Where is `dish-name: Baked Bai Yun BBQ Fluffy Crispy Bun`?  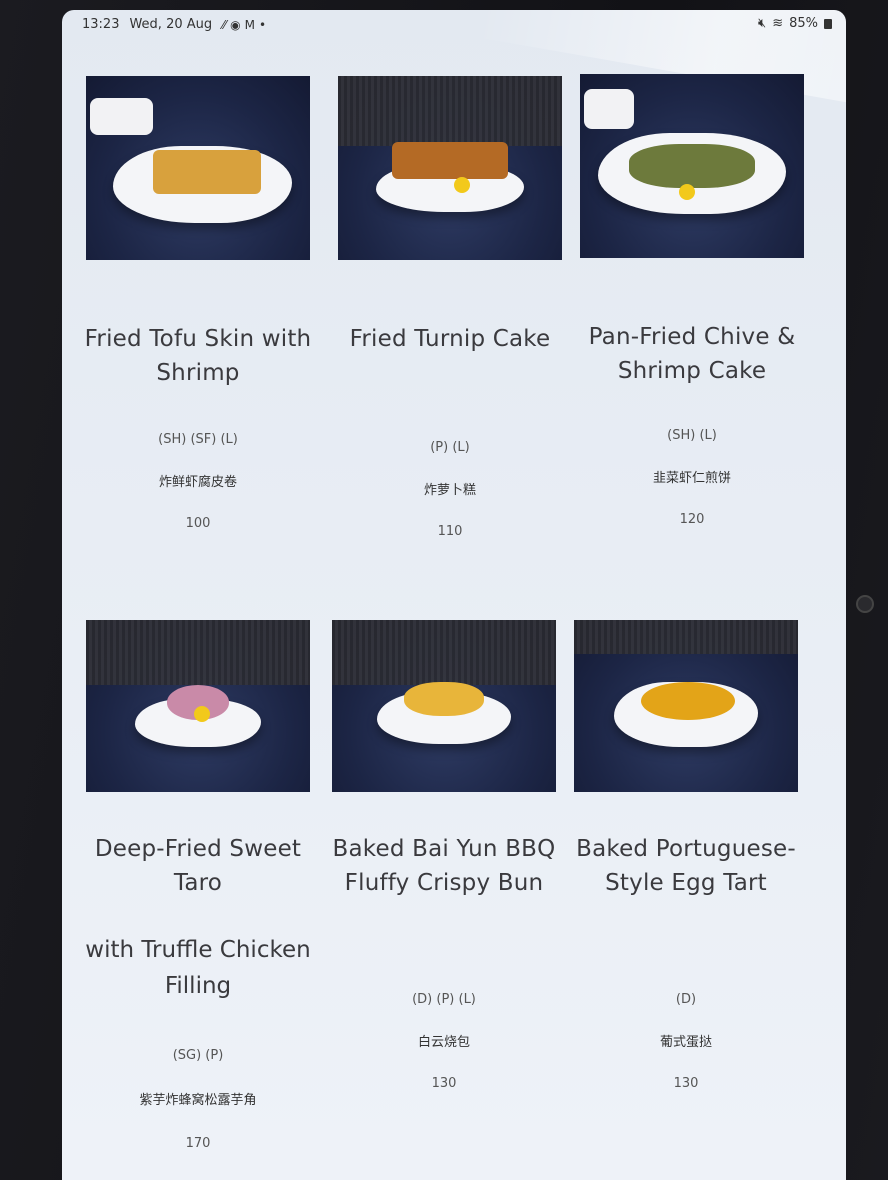 dish-name: Baked Bai Yun BBQ Fluffy Crispy Bun is located at coordinates (444, 866).